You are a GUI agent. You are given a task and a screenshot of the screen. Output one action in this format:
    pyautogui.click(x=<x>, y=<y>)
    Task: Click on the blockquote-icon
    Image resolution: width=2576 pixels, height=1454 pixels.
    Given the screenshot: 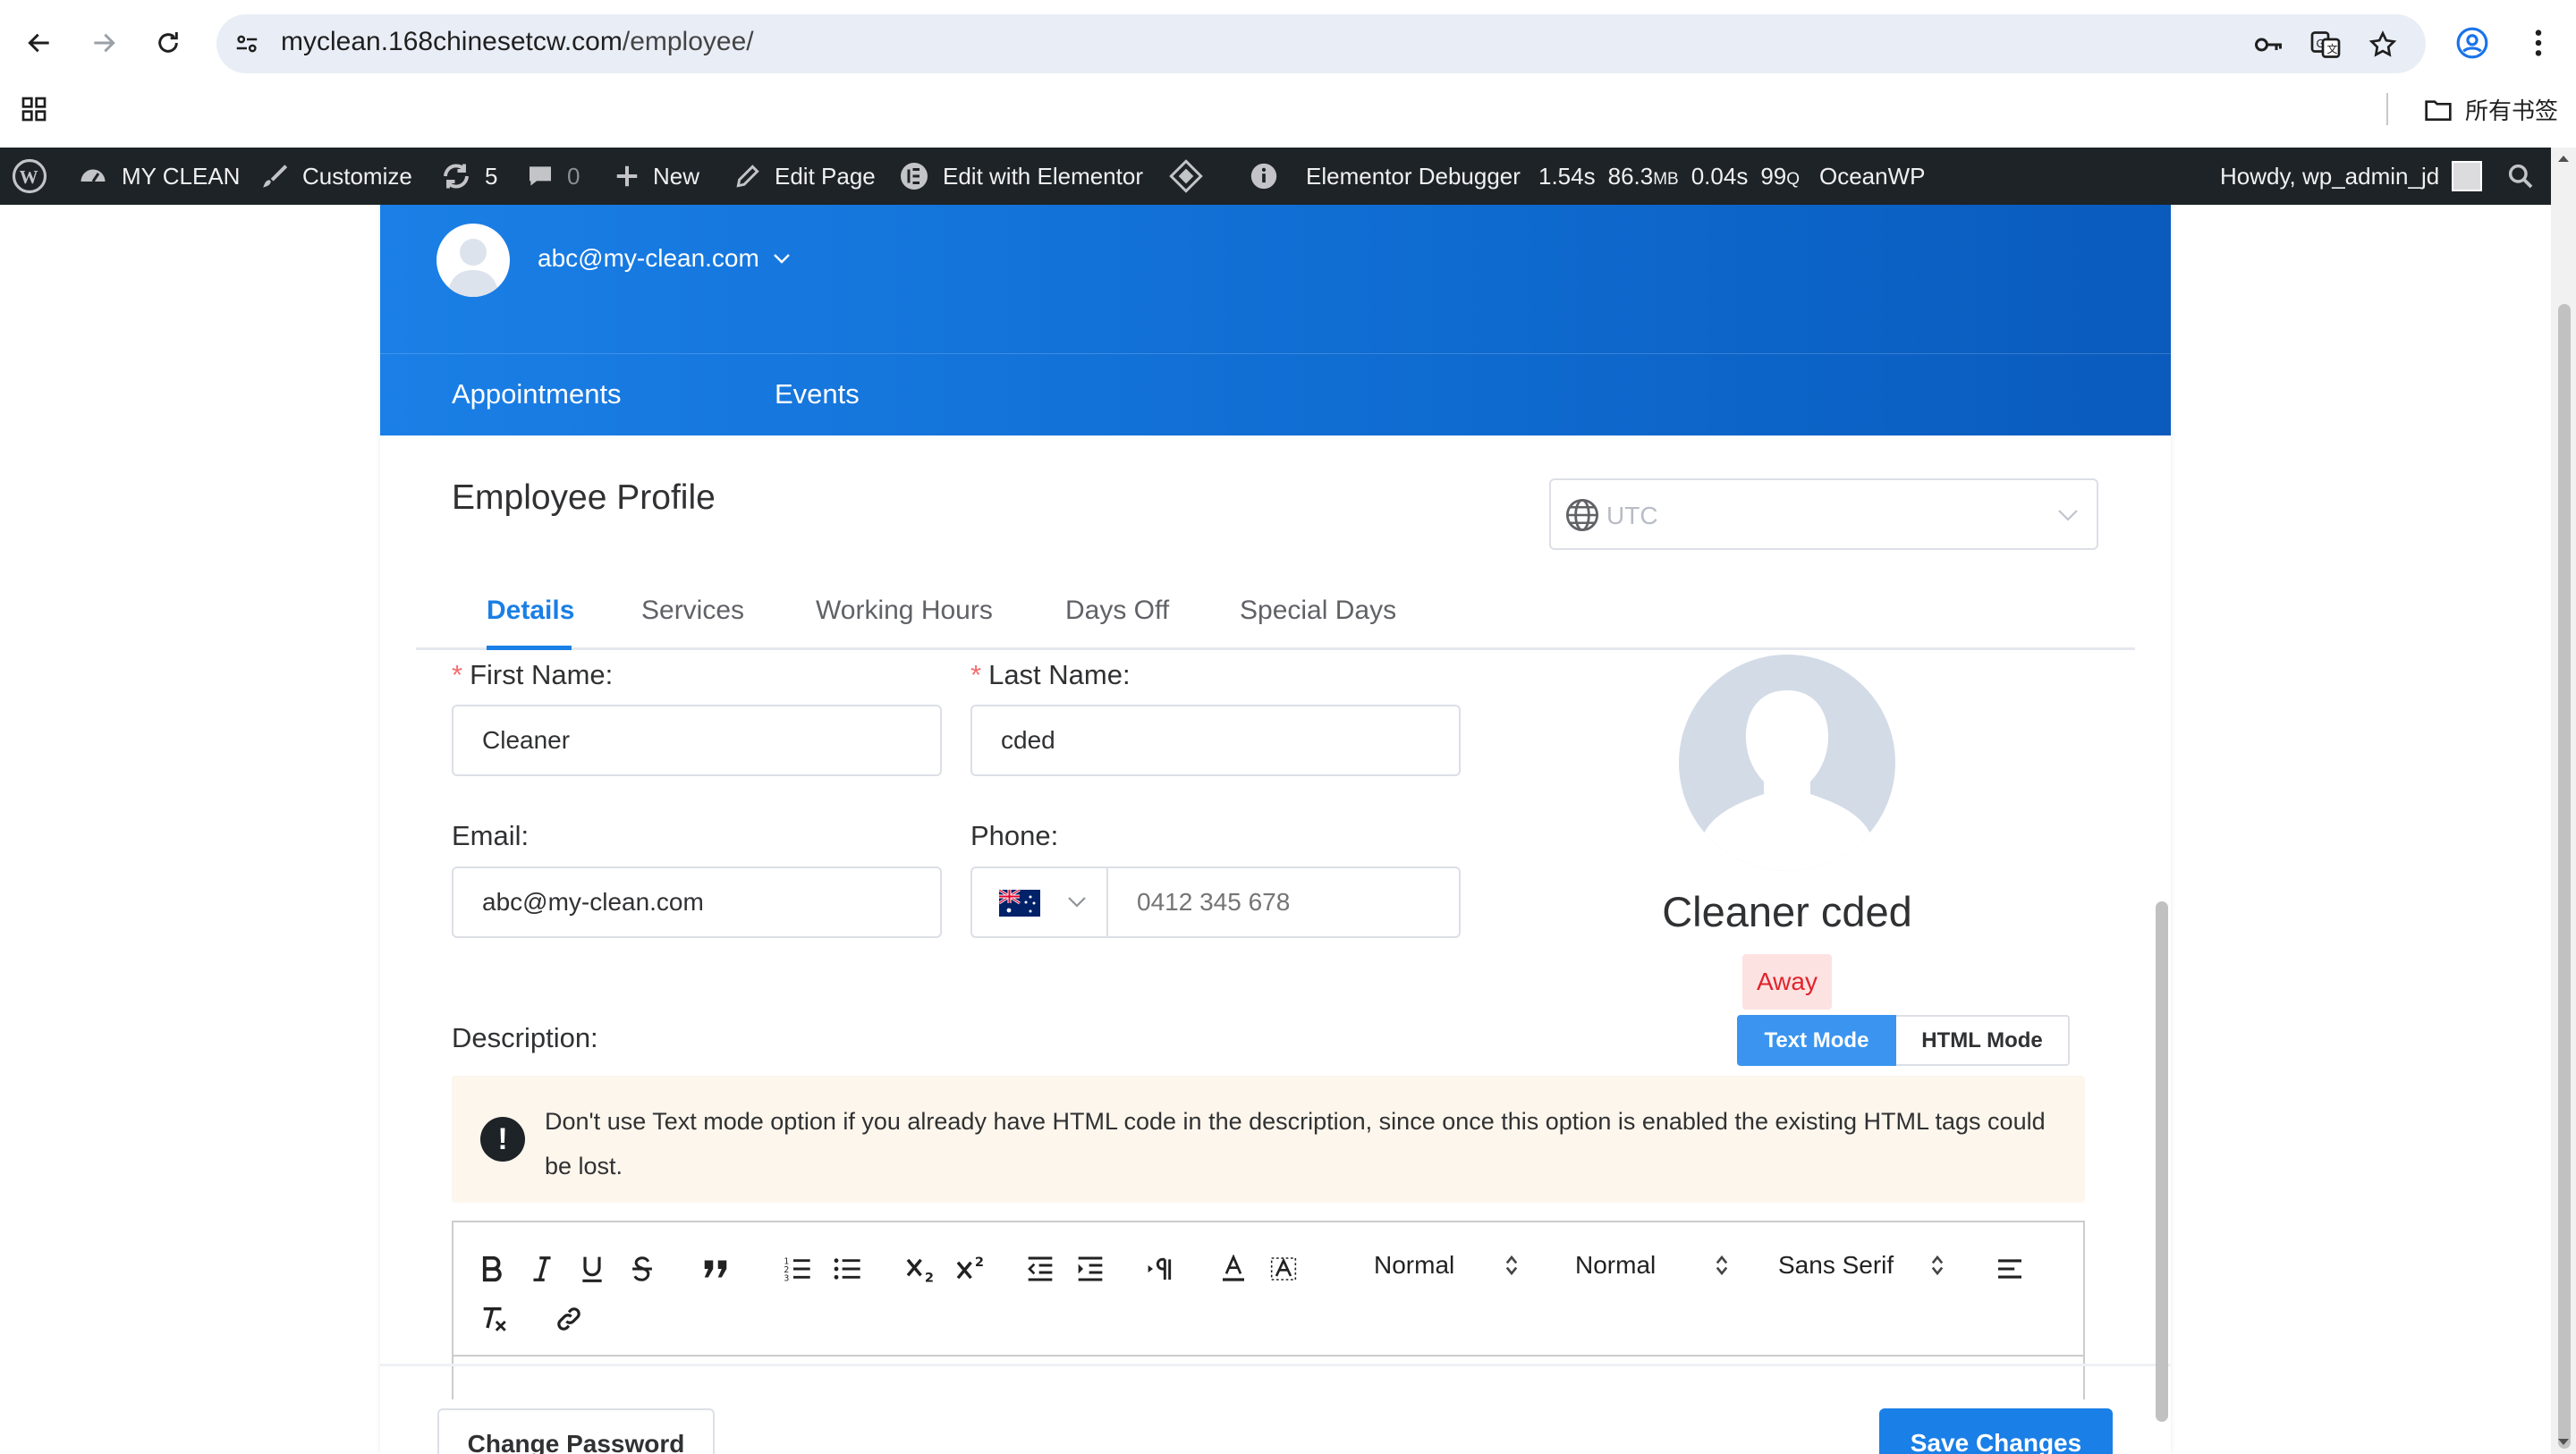 What is the action you would take?
    pyautogui.click(x=715, y=1269)
    